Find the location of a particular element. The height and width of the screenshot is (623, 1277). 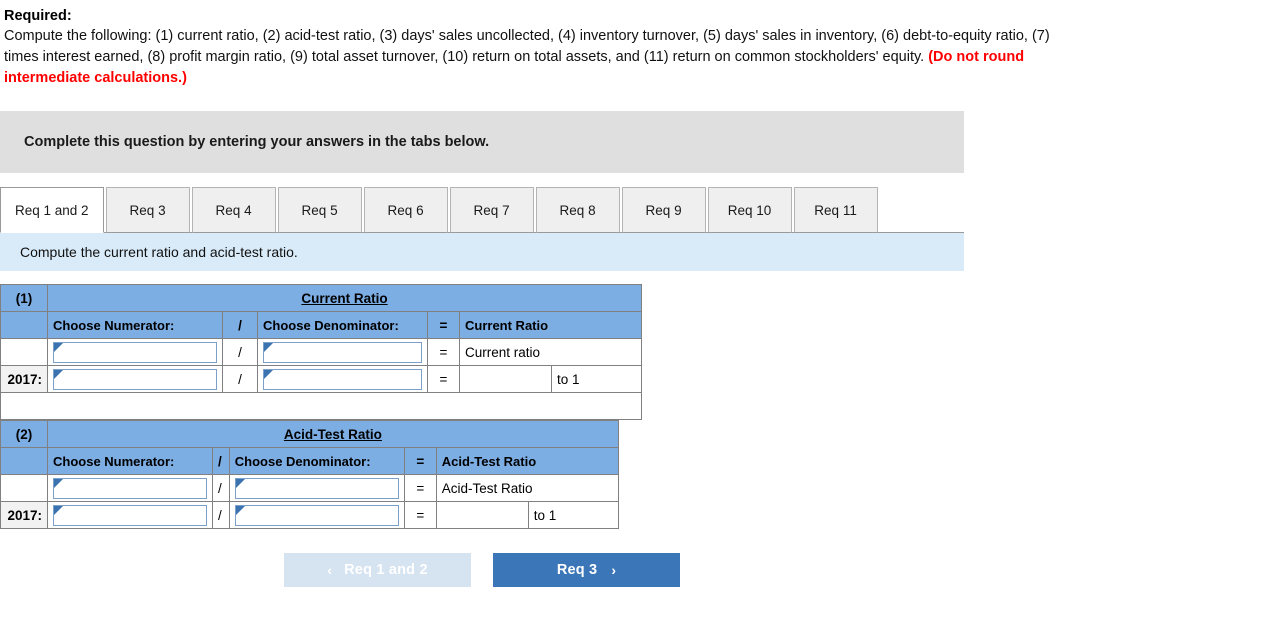

table2-row2-year: 2017: is located at coordinates (24, 515).